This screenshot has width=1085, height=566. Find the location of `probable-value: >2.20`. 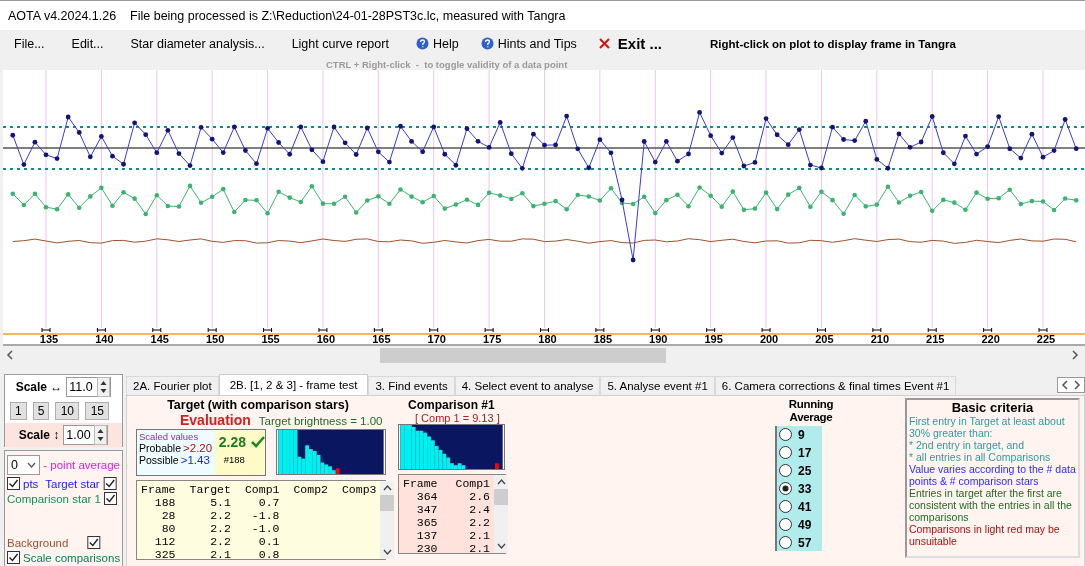

probable-value: >2.20 is located at coordinates (198, 448).